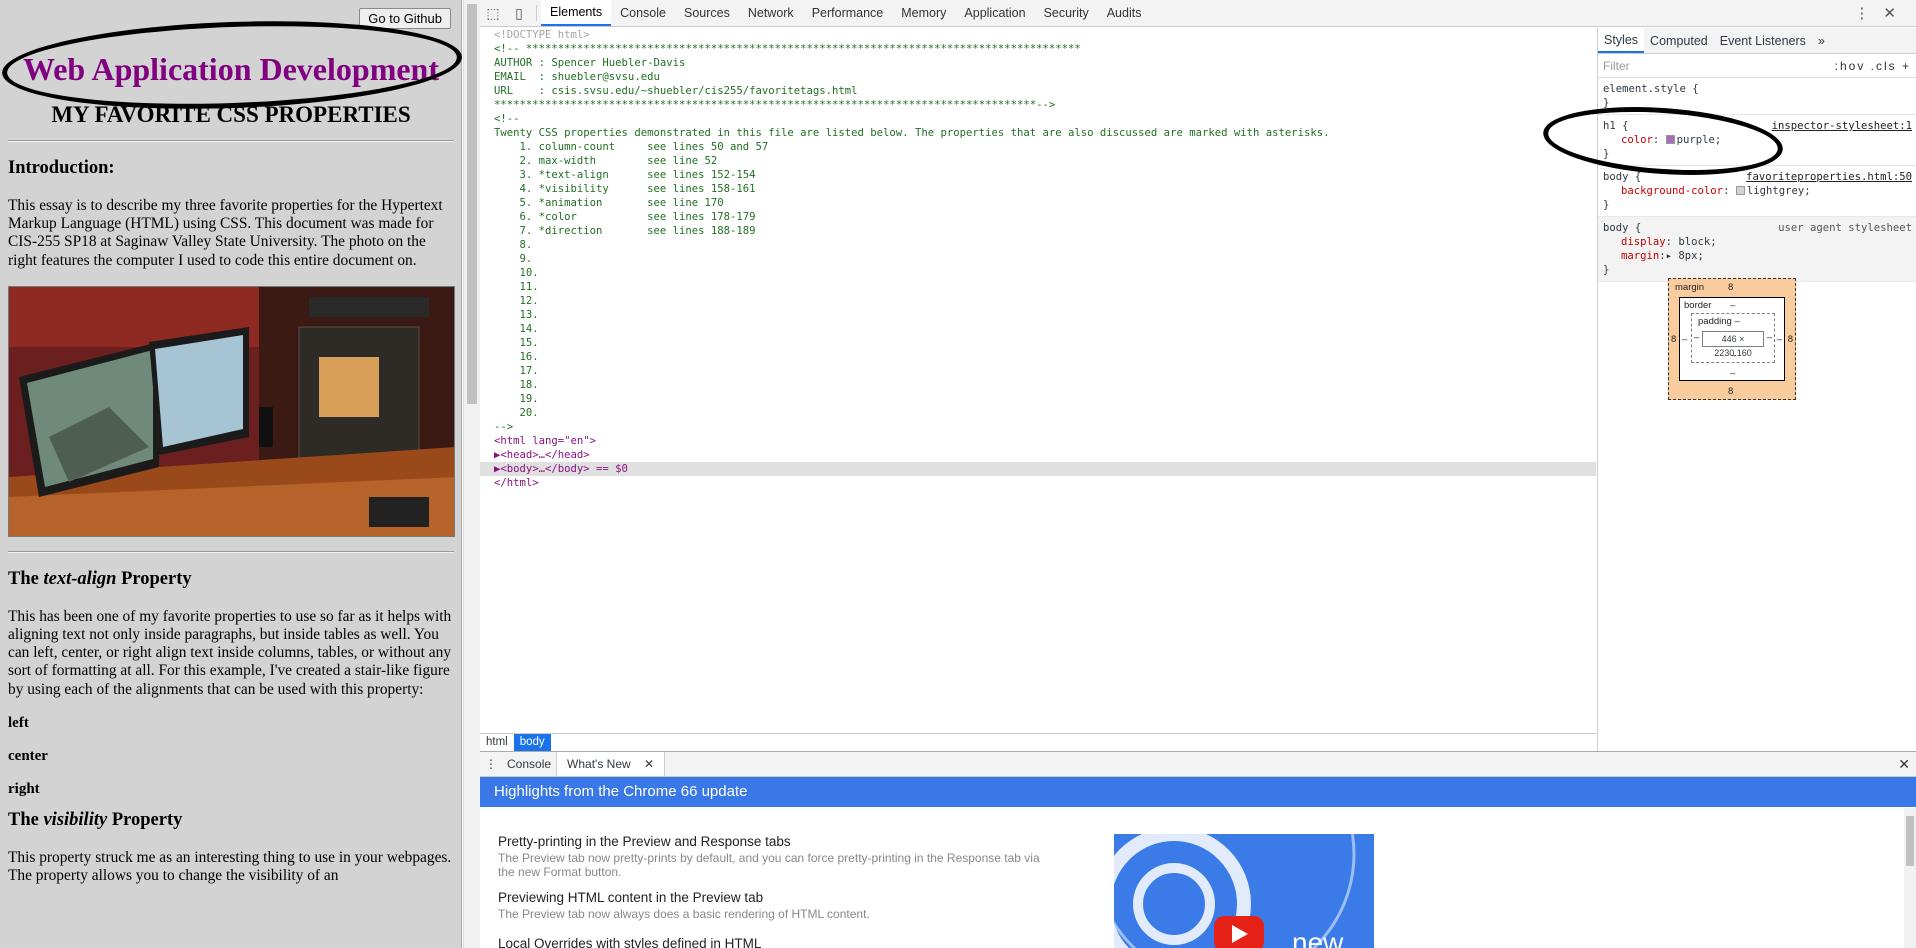  What do you see at coordinates (771, 13) in the screenshot?
I see `tab-network: Network` at bounding box center [771, 13].